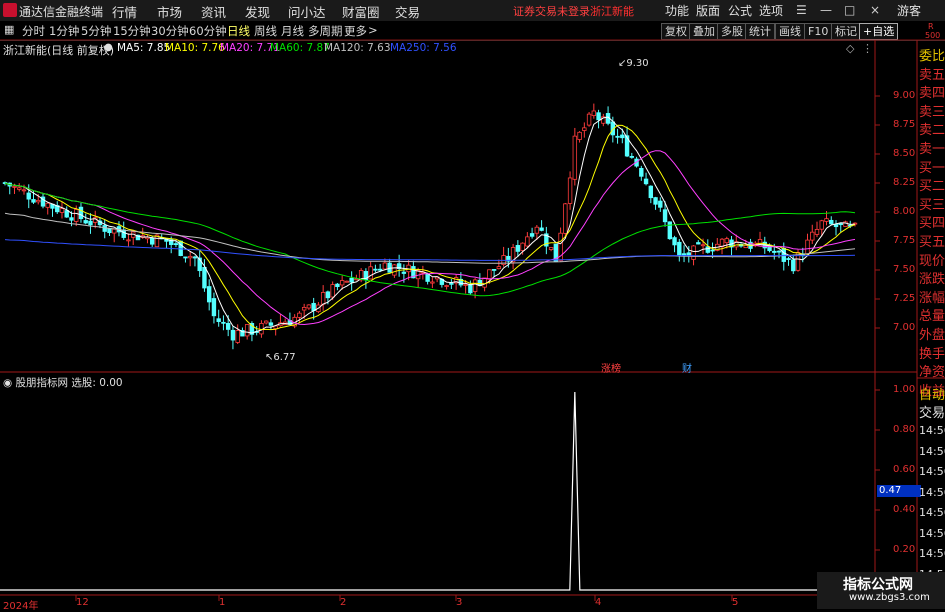  I want to click on price-tick-label: 8.50, so click(904, 153).